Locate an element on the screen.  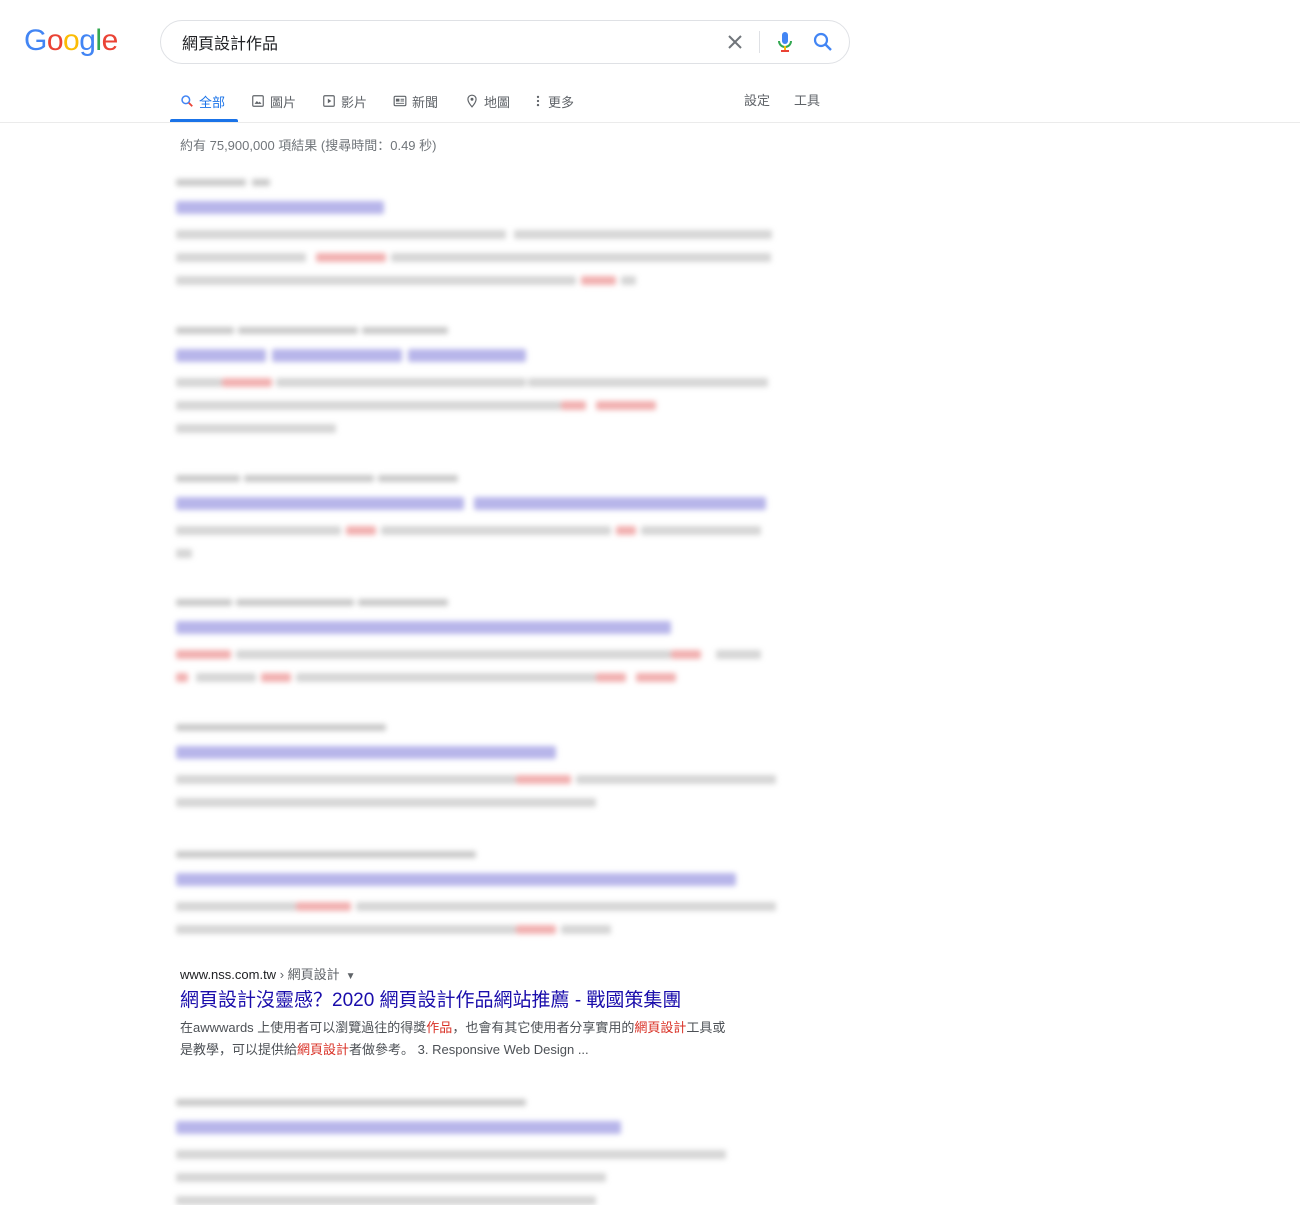
search-tabs: 全部 圖片 影片 新聞 地圖 更多 設定 工具 is located at coordinates (650, 102).